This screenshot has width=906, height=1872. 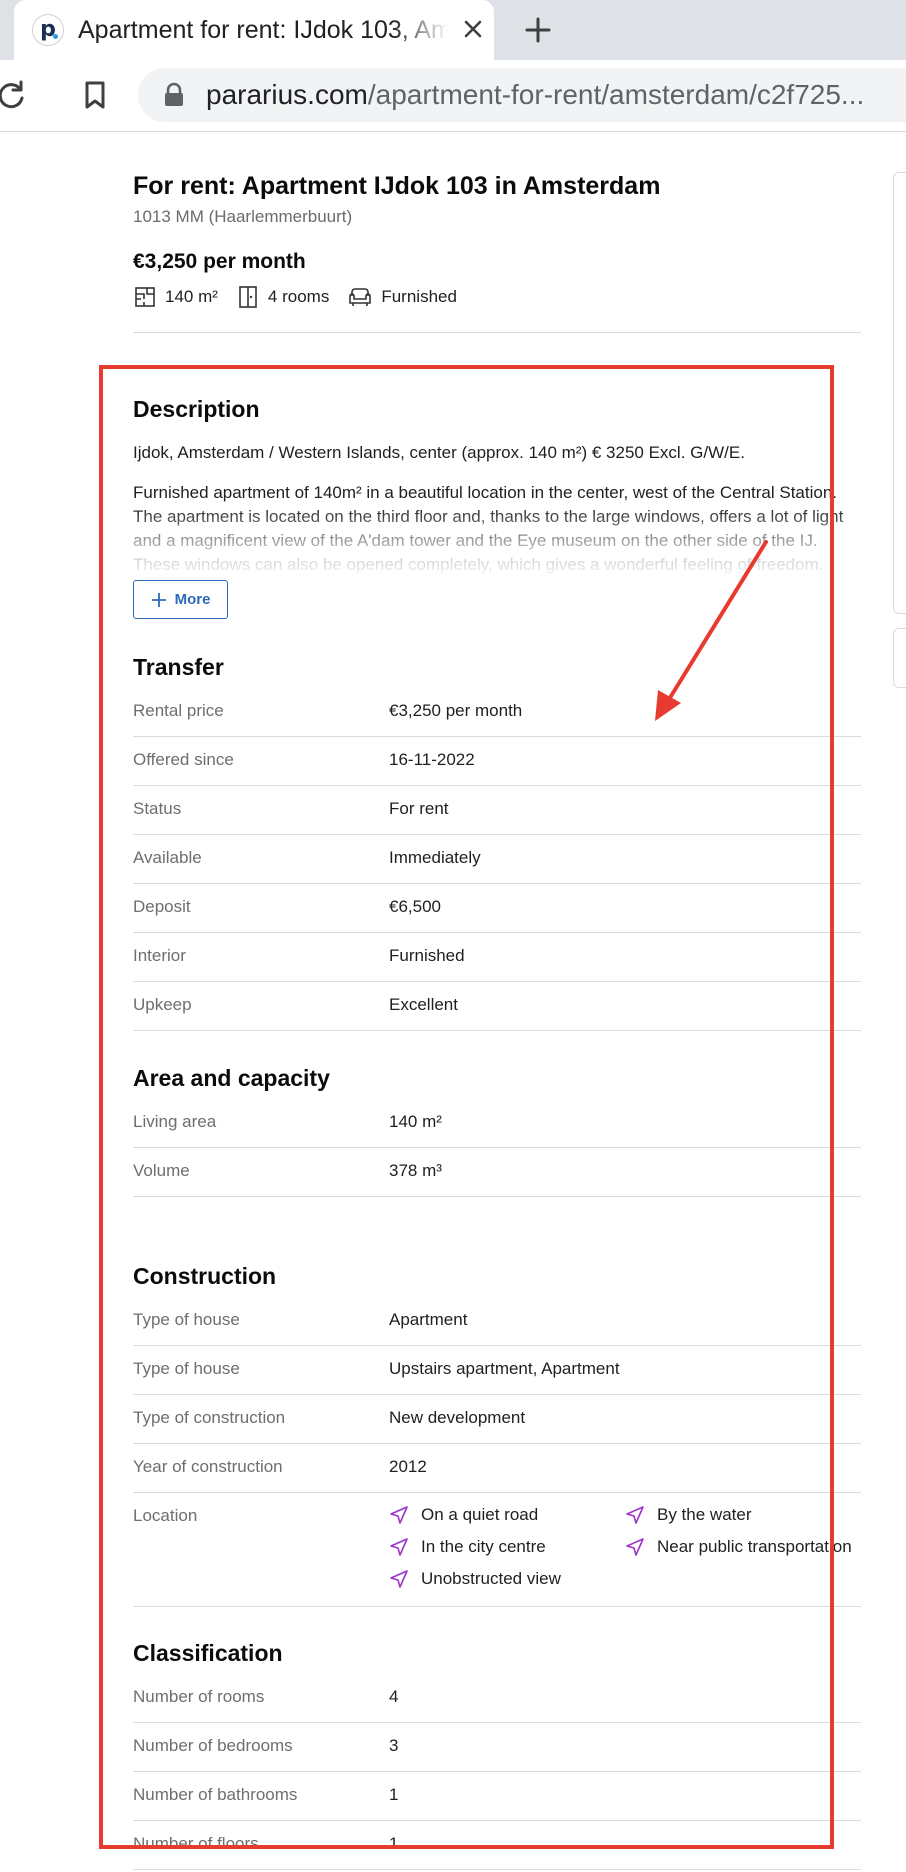 What do you see at coordinates (167, 857) in the screenshot?
I see `row-label: Available` at bounding box center [167, 857].